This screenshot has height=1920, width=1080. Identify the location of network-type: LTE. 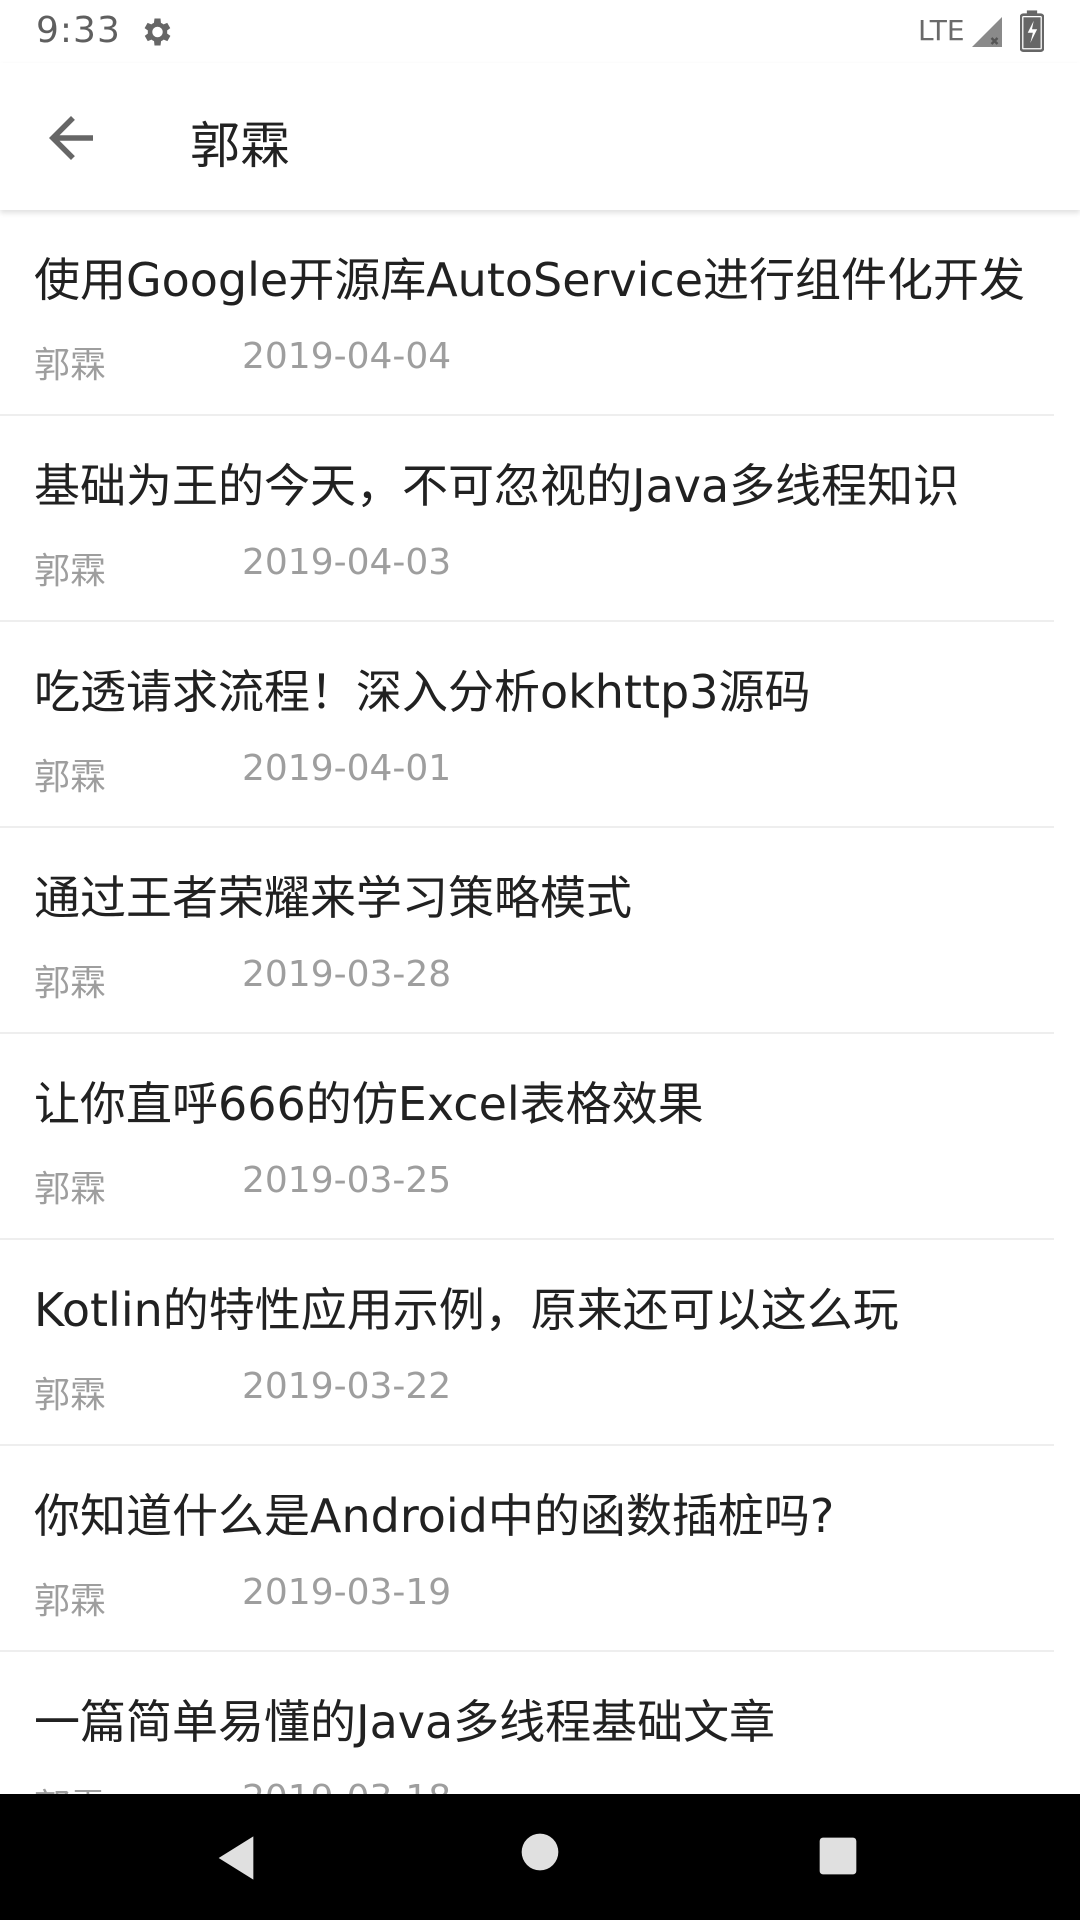
(941, 30).